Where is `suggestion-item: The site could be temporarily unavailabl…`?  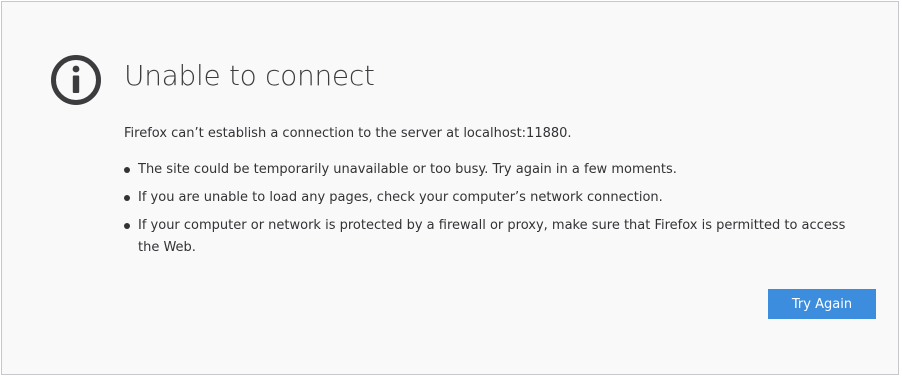
suggestion-item: The site could be temporarily unavailabl… is located at coordinates (494, 170).